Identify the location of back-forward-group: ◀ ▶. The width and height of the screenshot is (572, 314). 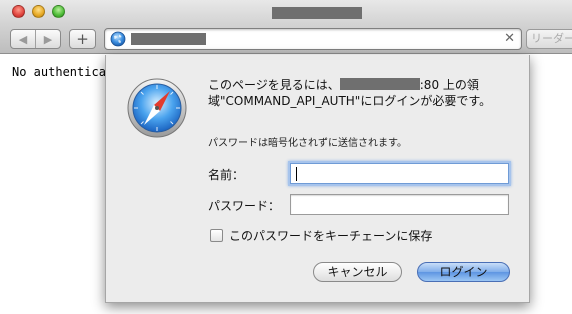
(35, 39).